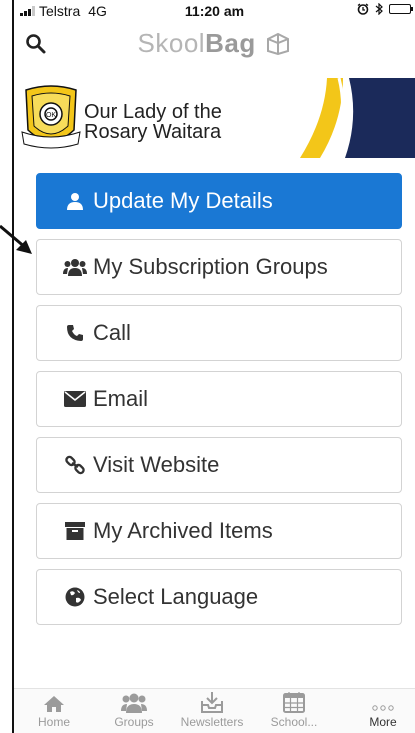  I want to click on school-name: Our Lady of the Rosary Waitara, so click(153, 122).